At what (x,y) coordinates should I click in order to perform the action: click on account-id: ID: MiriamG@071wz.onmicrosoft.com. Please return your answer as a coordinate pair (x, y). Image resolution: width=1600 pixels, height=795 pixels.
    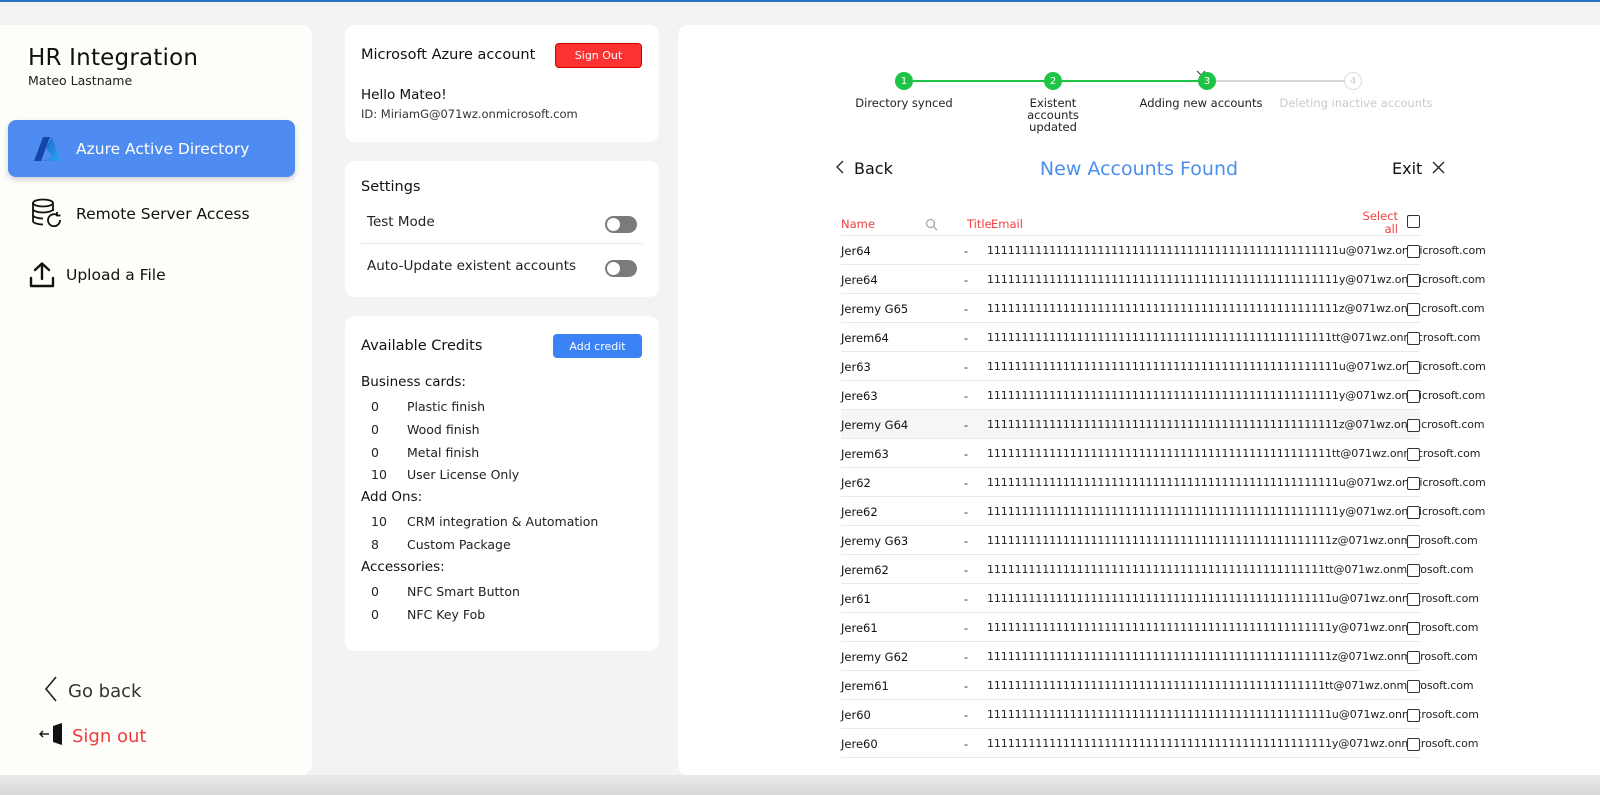
    Looking at the image, I should click on (469, 114).